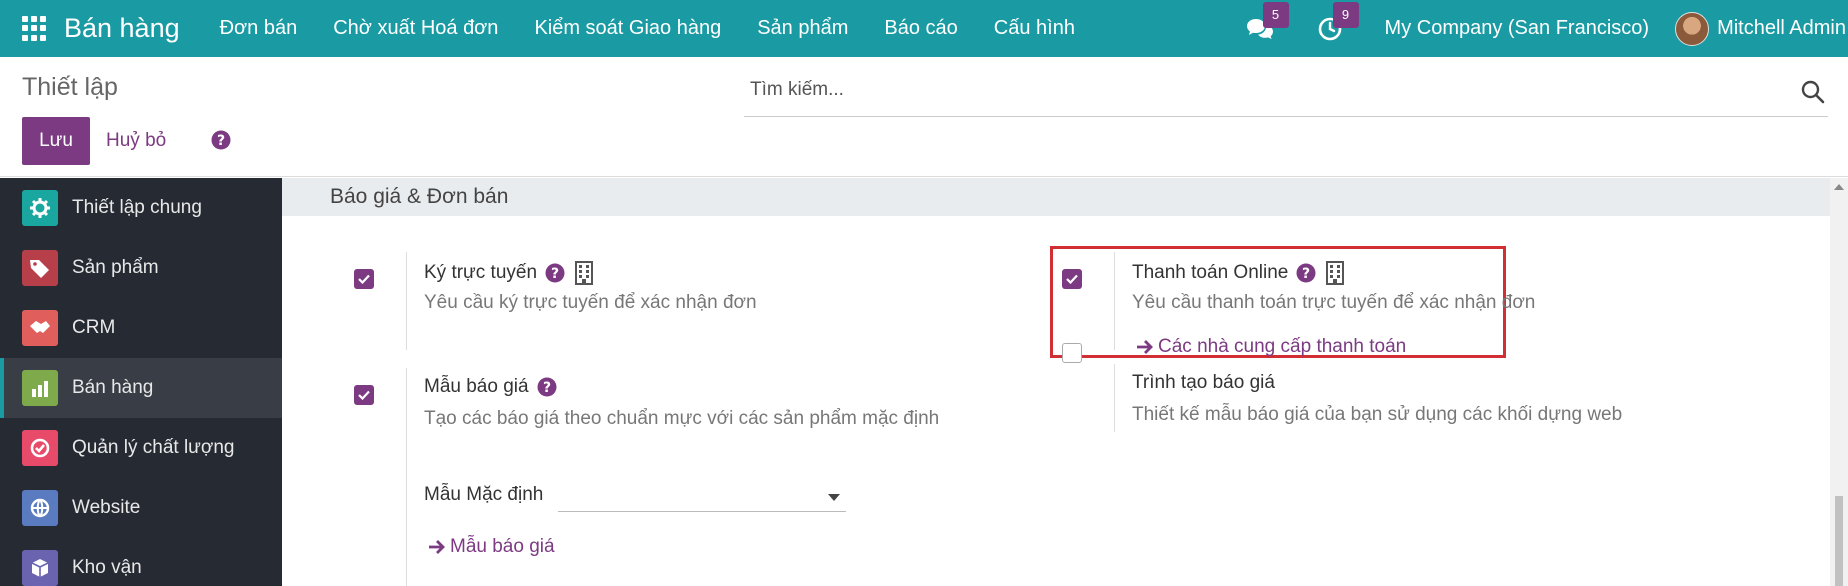 Image resolution: width=1848 pixels, height=586 pixels. I want to click on scroll-up-arrow, so click(1839, 187).